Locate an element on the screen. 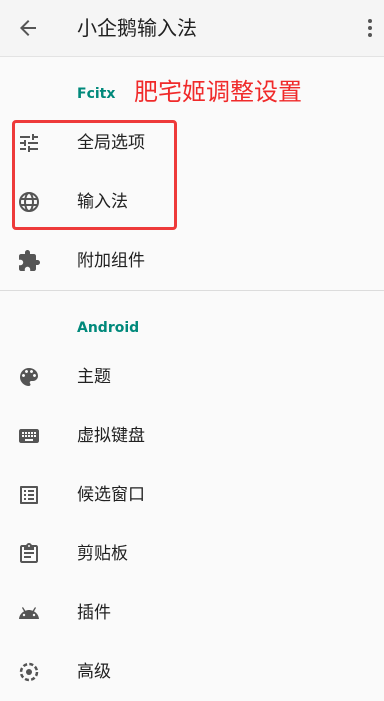 The image size is (384, 701). list-alt-icon is located at coordinates (29, 495).